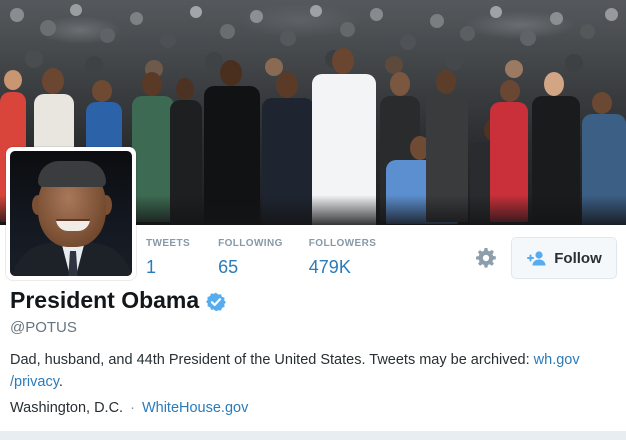 The height and width of the screenshot is (440, 626). Describe the element at coordinates (313, 435) in the screenshot. I see `bottom-strip` at that location.